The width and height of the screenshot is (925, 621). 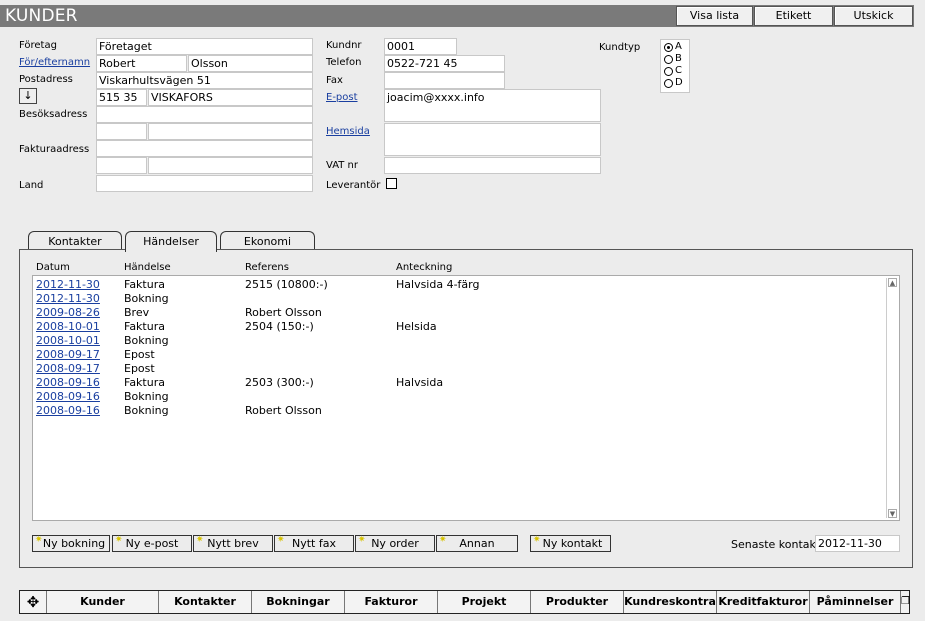 I want to click on faktura-postnr-field, so click(x=121, y=165).